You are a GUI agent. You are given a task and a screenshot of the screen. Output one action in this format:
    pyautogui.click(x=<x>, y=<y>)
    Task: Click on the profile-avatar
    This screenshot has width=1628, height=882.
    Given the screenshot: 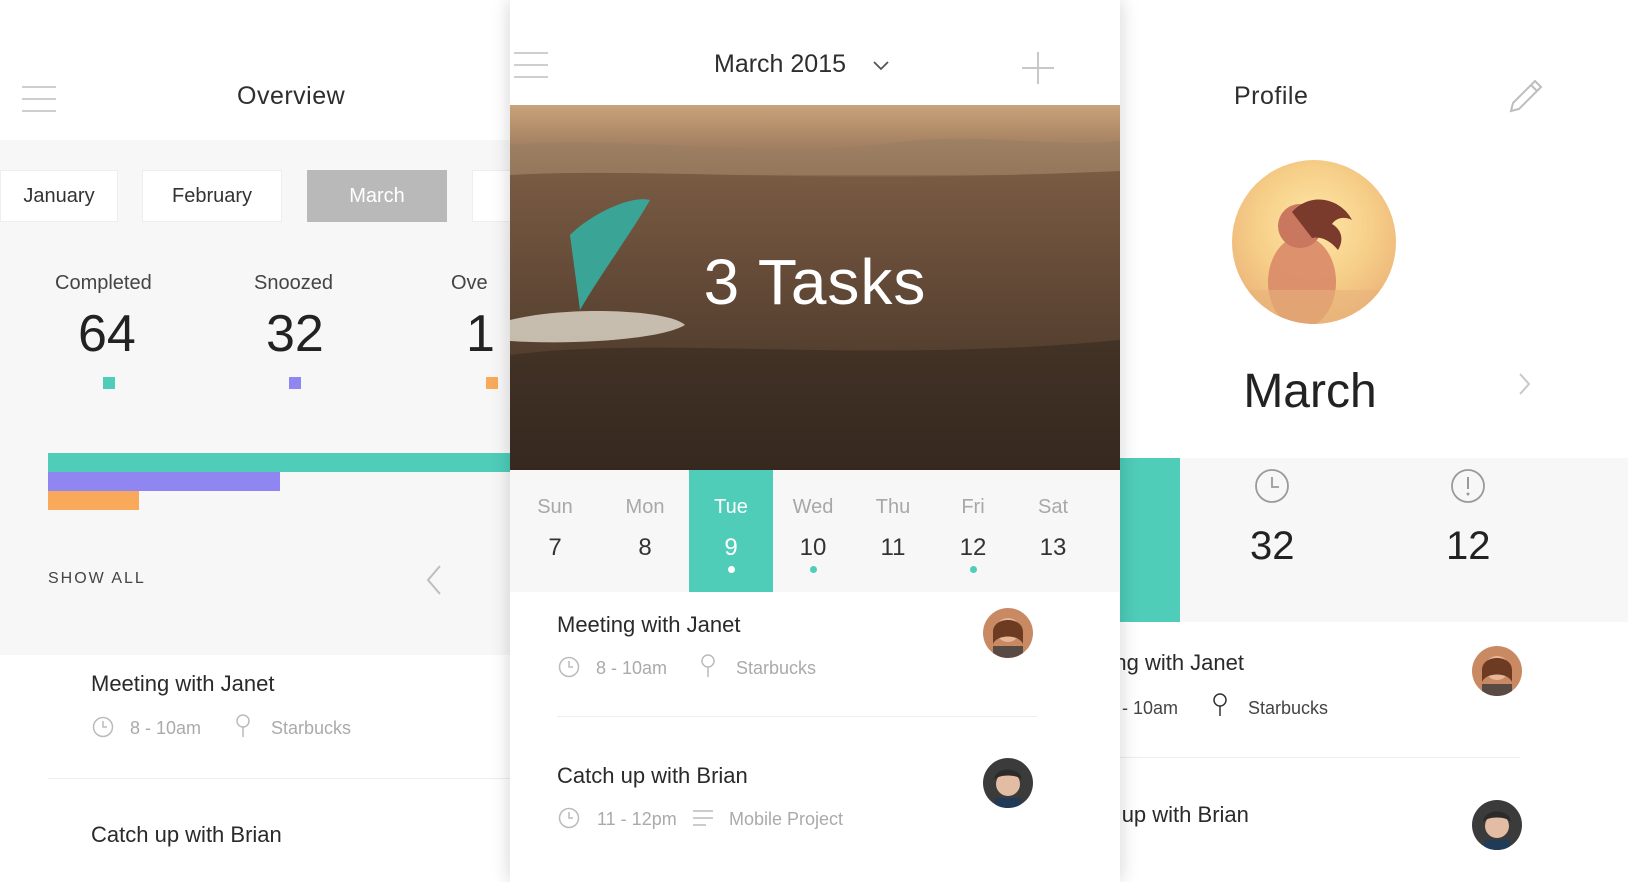 What is the action you would take?
    pyautogui.click(x=1314, y=242)
    